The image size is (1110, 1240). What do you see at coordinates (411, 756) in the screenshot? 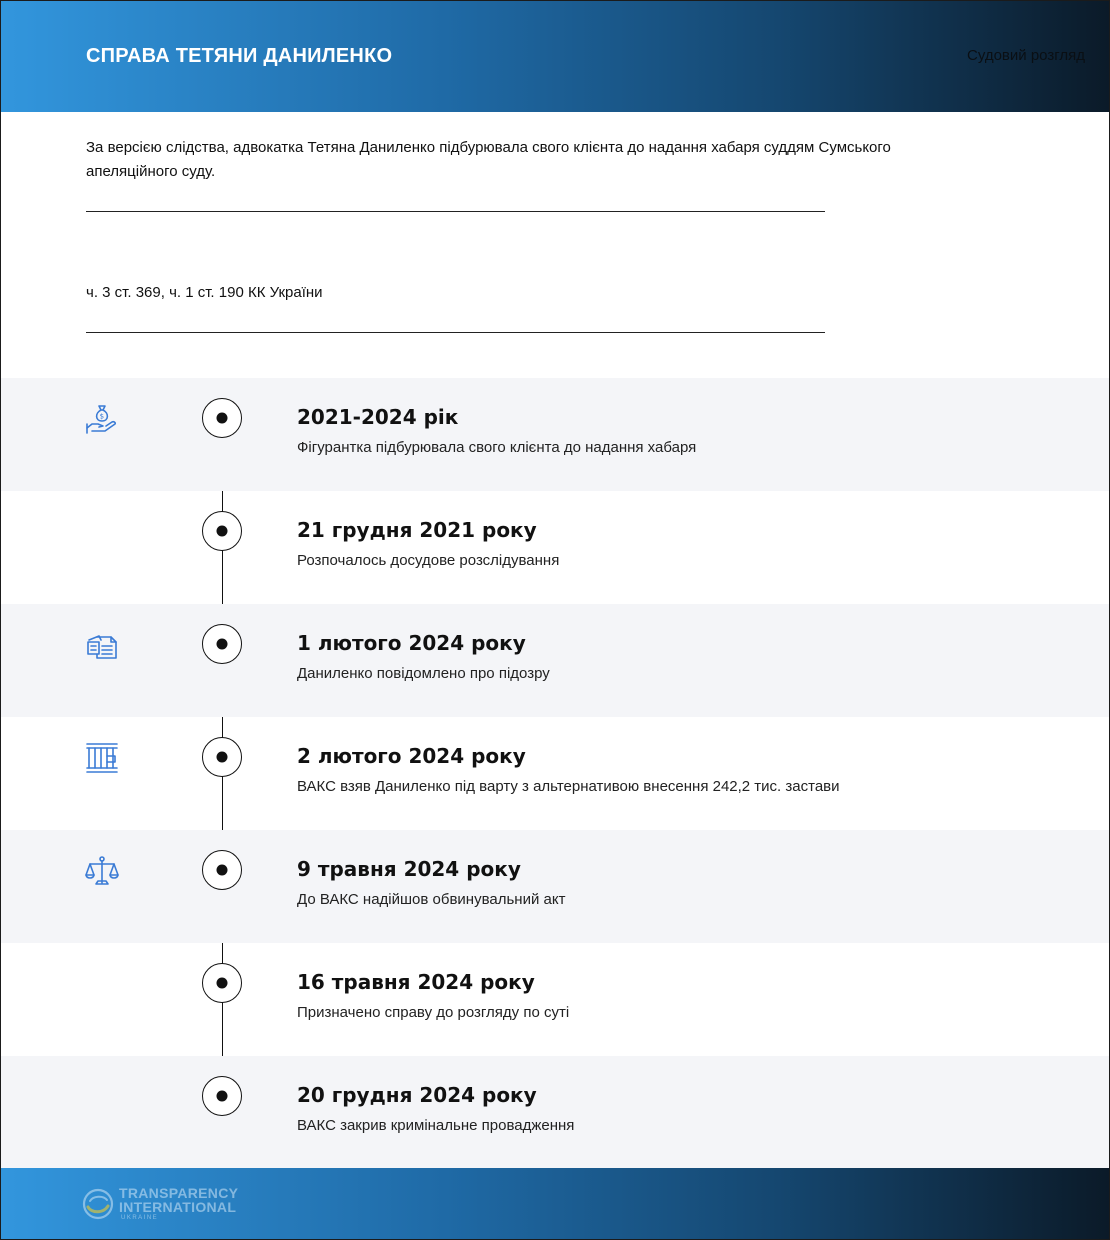
I see `event-date: 2 лютого 2024 року` at bounding box center [411, 756].